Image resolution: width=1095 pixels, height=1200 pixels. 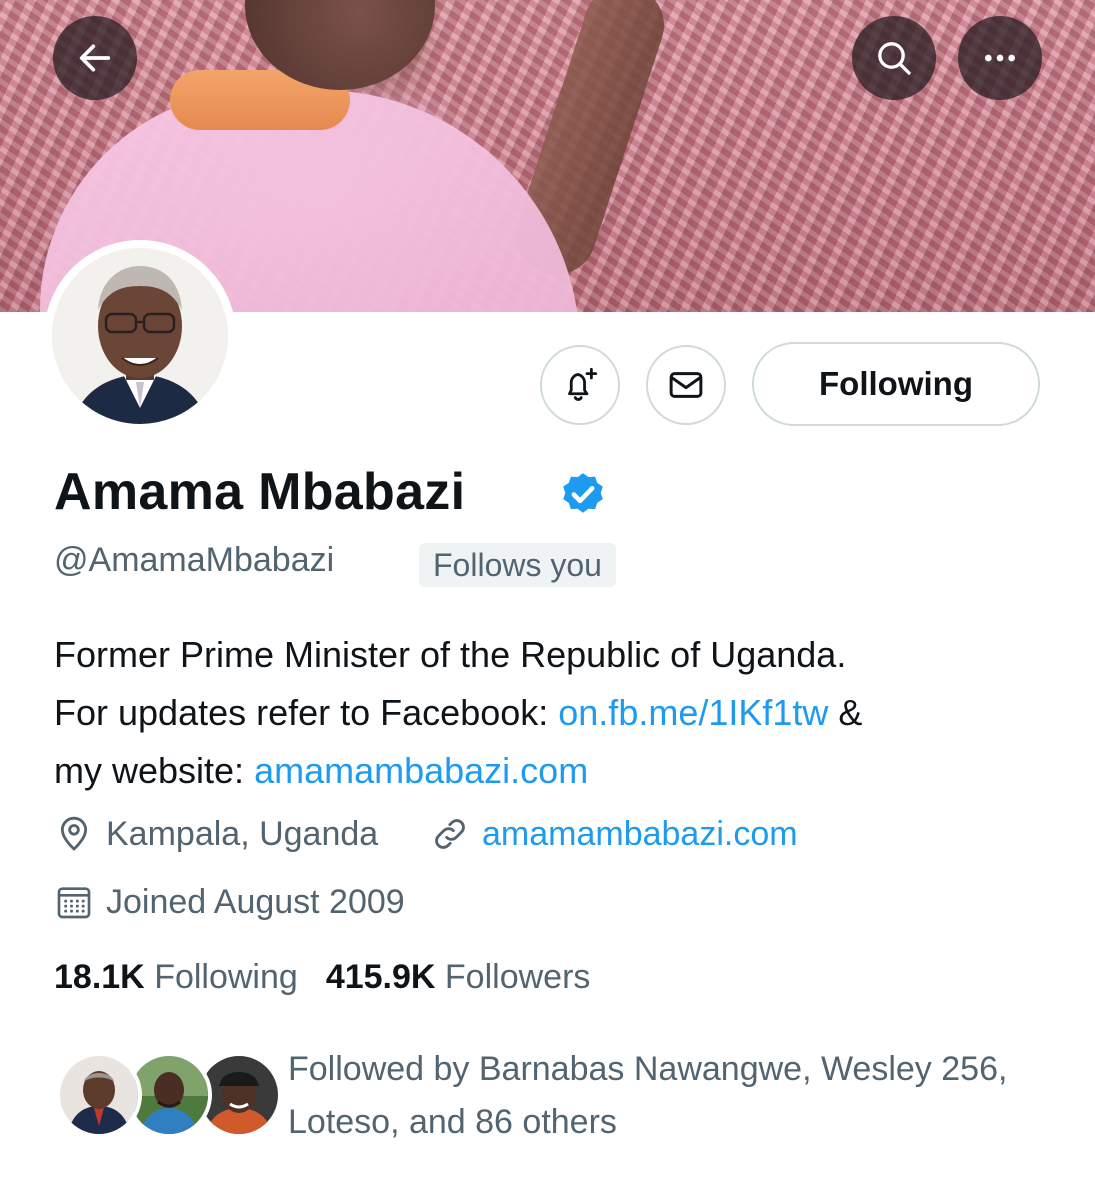 I want to click on link-icon, so click(x=450, y=834).